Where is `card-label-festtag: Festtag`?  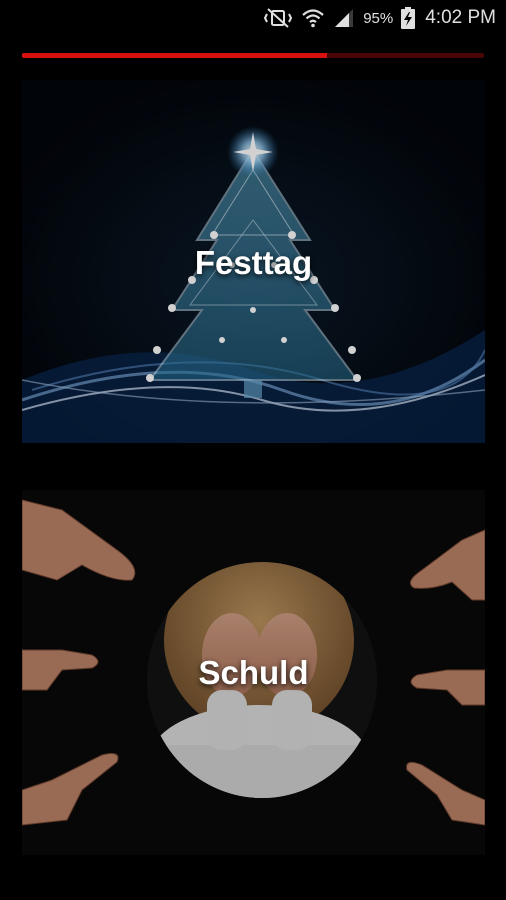 card-label-festtag: Festtag is located at coordinates (253, 262).